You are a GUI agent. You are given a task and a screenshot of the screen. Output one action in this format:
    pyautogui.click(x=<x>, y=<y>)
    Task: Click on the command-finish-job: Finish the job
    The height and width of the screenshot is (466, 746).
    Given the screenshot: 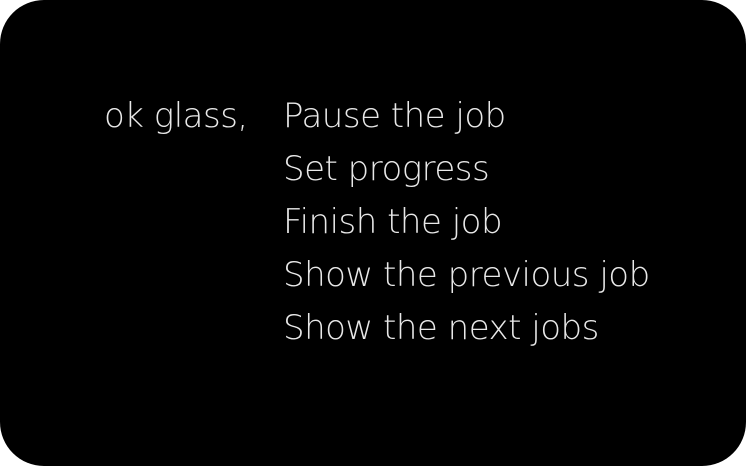 What is the action you would take?
    pyautogui.click(x=466, y=222)
    